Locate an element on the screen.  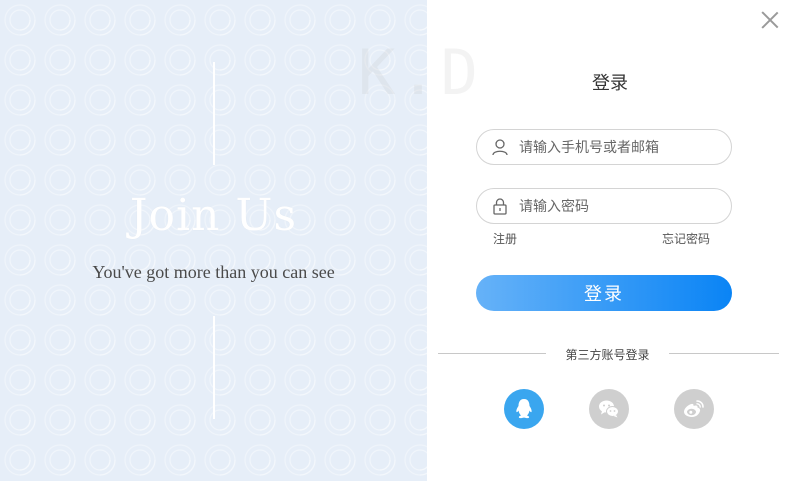
weibo-login-button is located at coordinates (694, 409).